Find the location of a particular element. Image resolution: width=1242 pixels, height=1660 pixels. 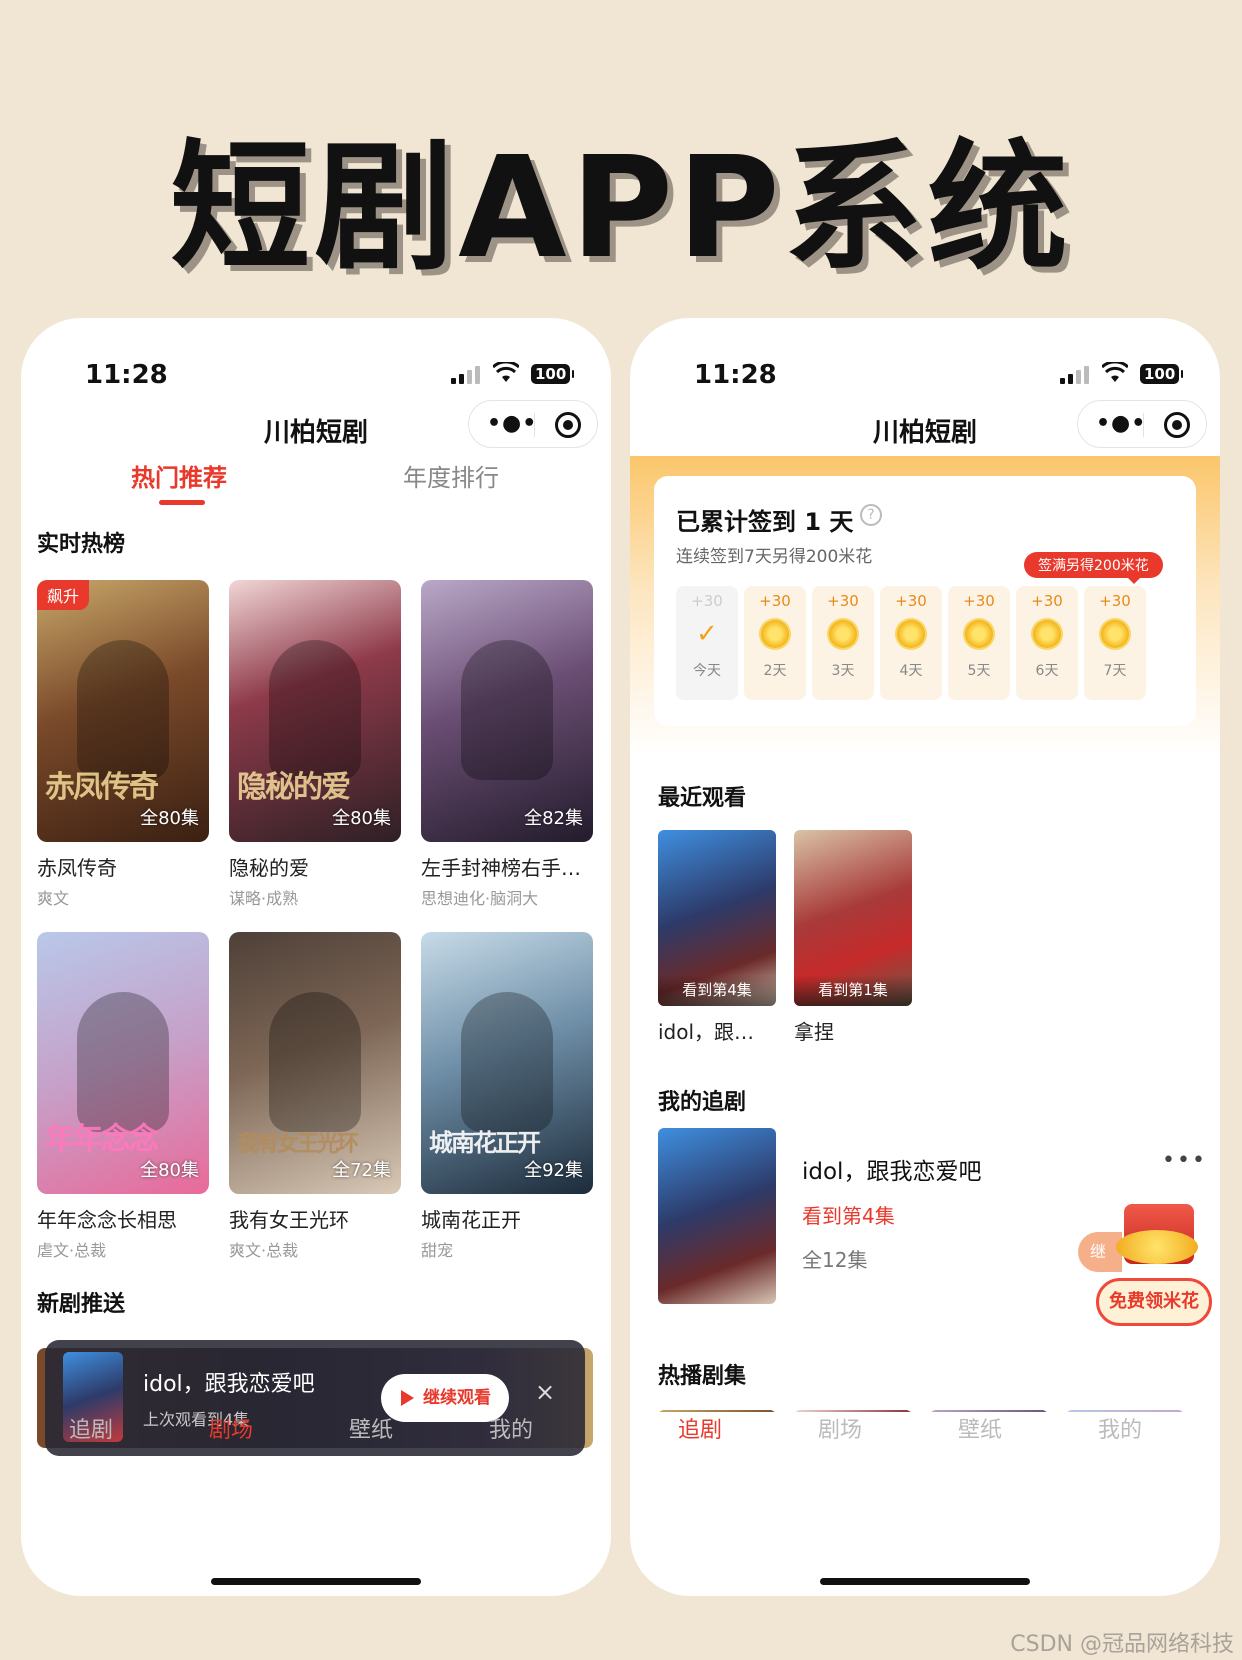

sign-in-title: 已累计签到 1 天 is located at coordinates (765, 522).